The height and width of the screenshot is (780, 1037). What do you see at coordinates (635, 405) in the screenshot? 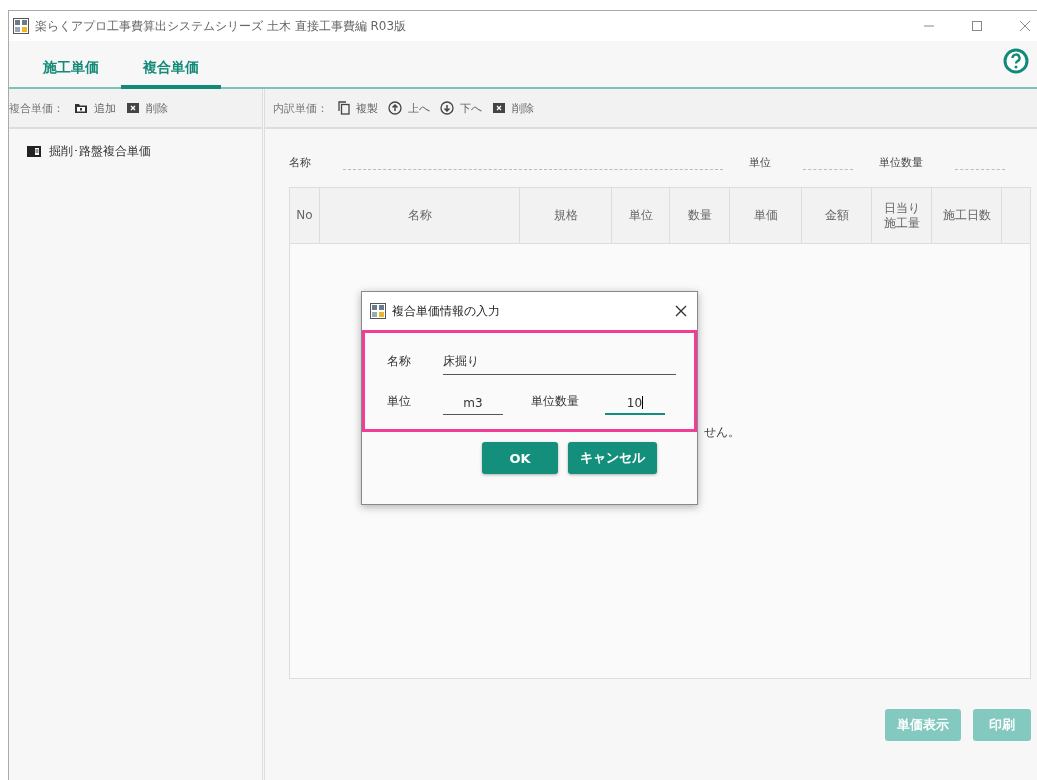
I see `input-field: 10` at bounding box center [635, 405].